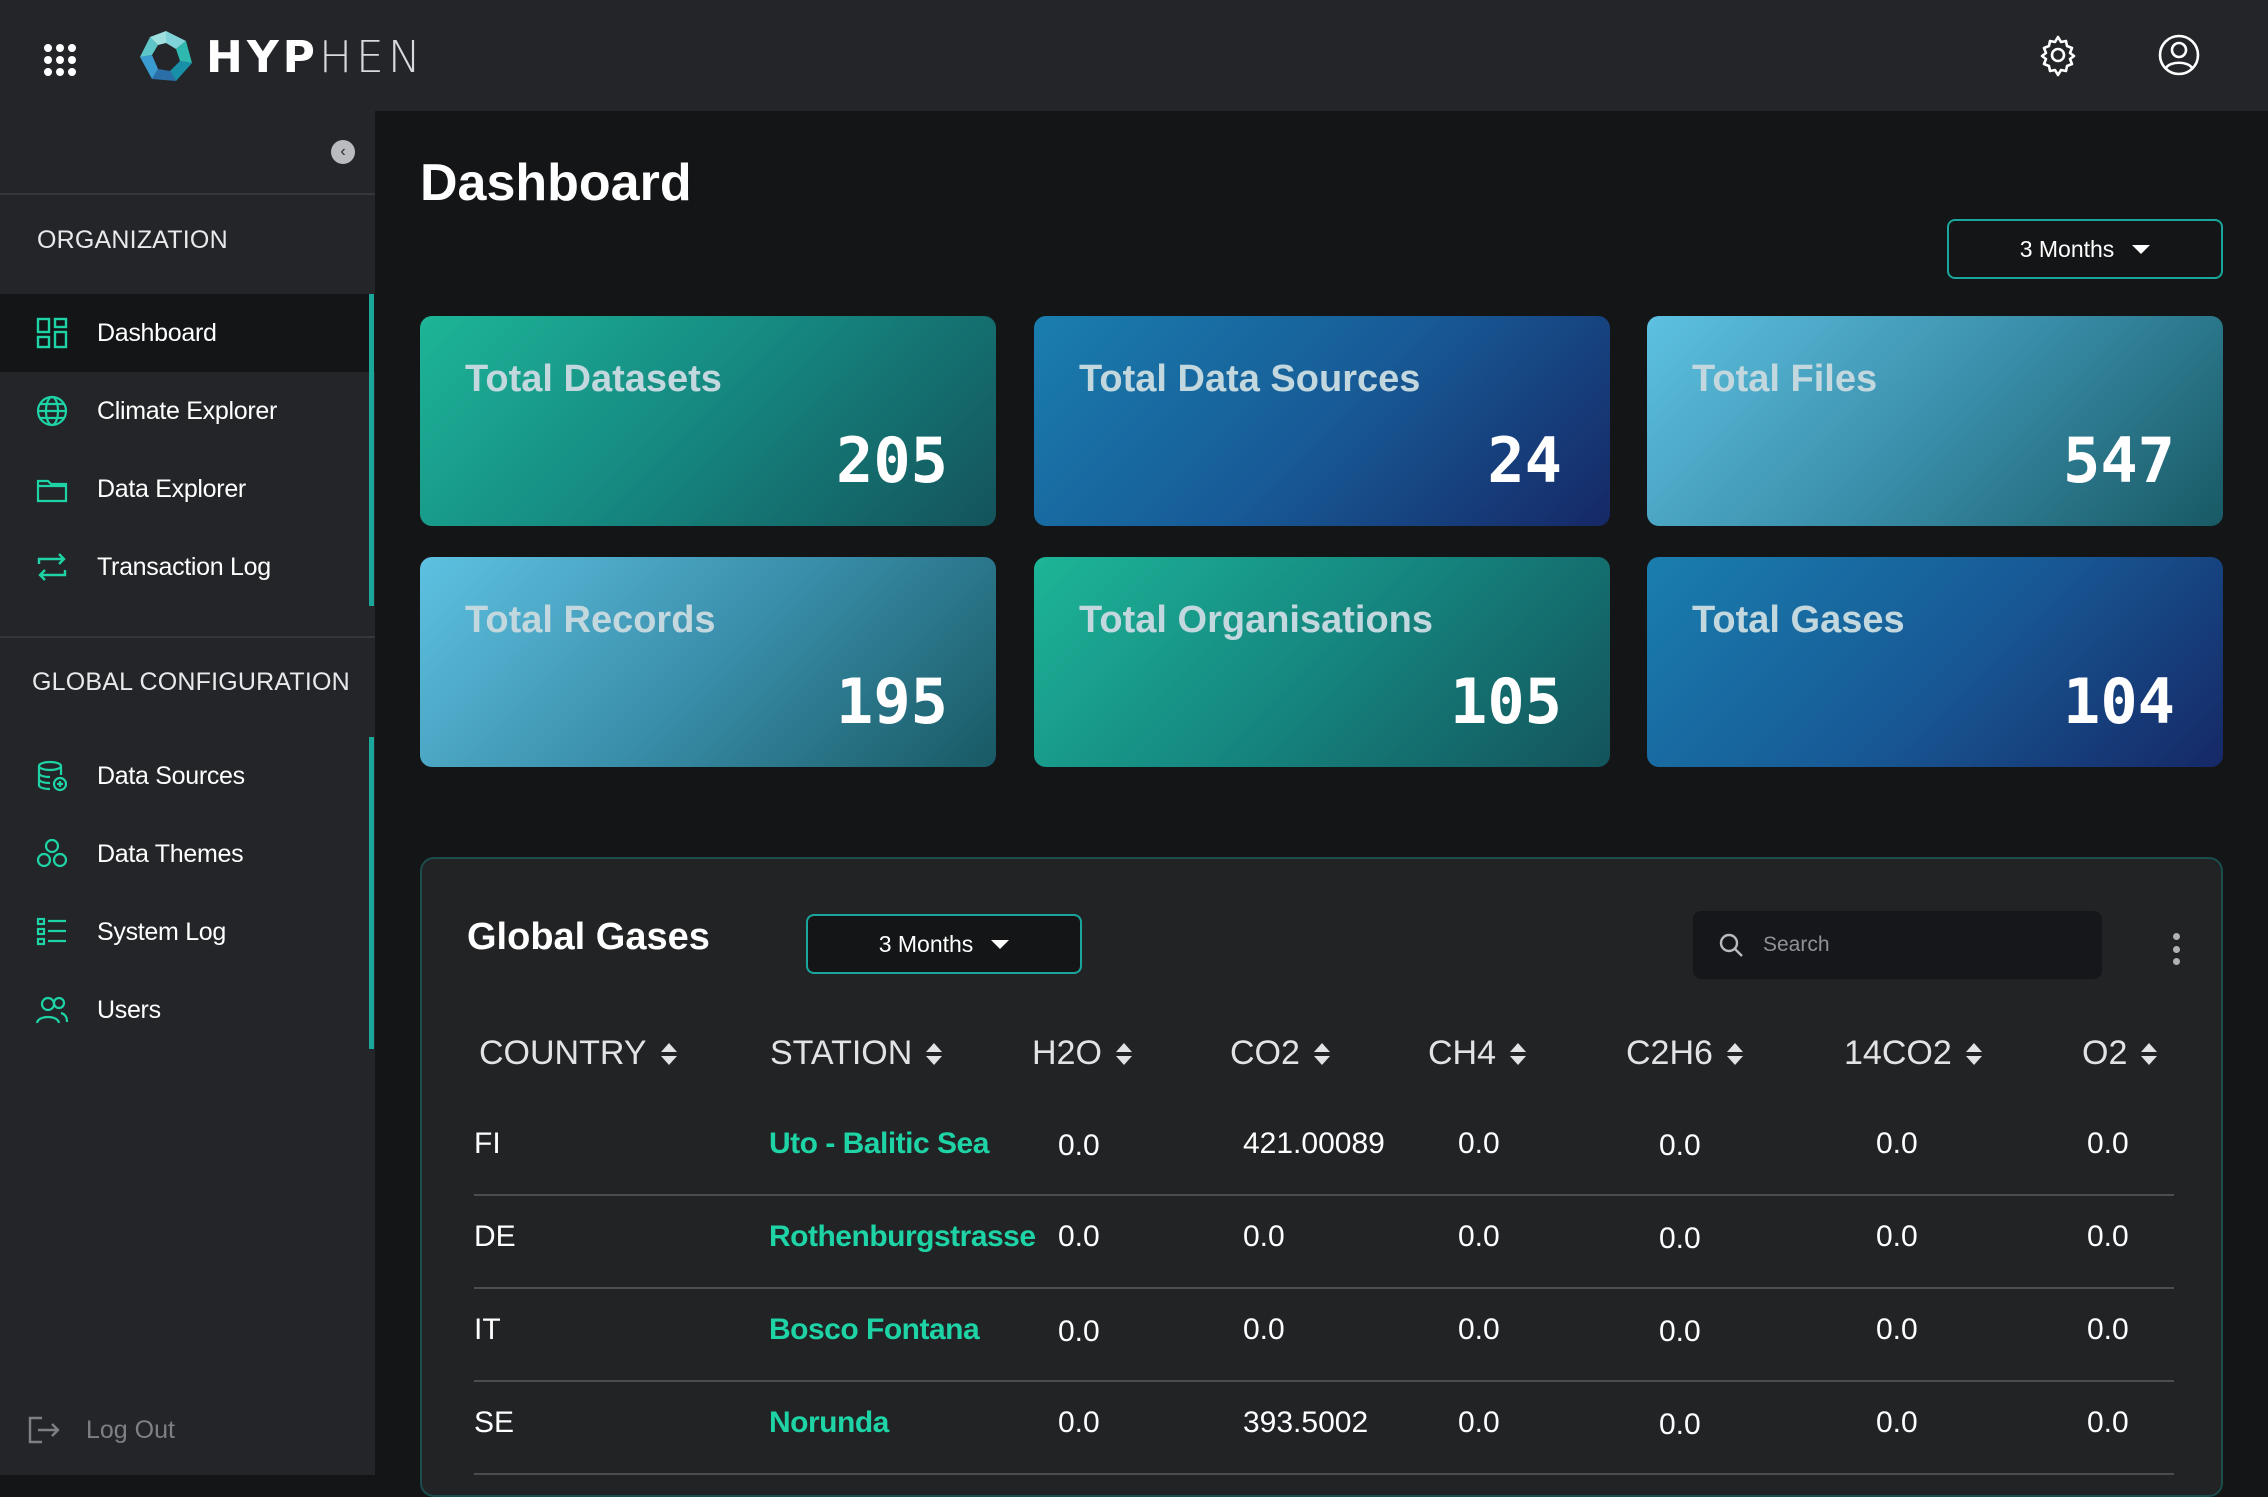 The height and width of the screenshot is (1497, 2268). I want to click on stat-card-title: Total Data Sources, so click(1250, 379).